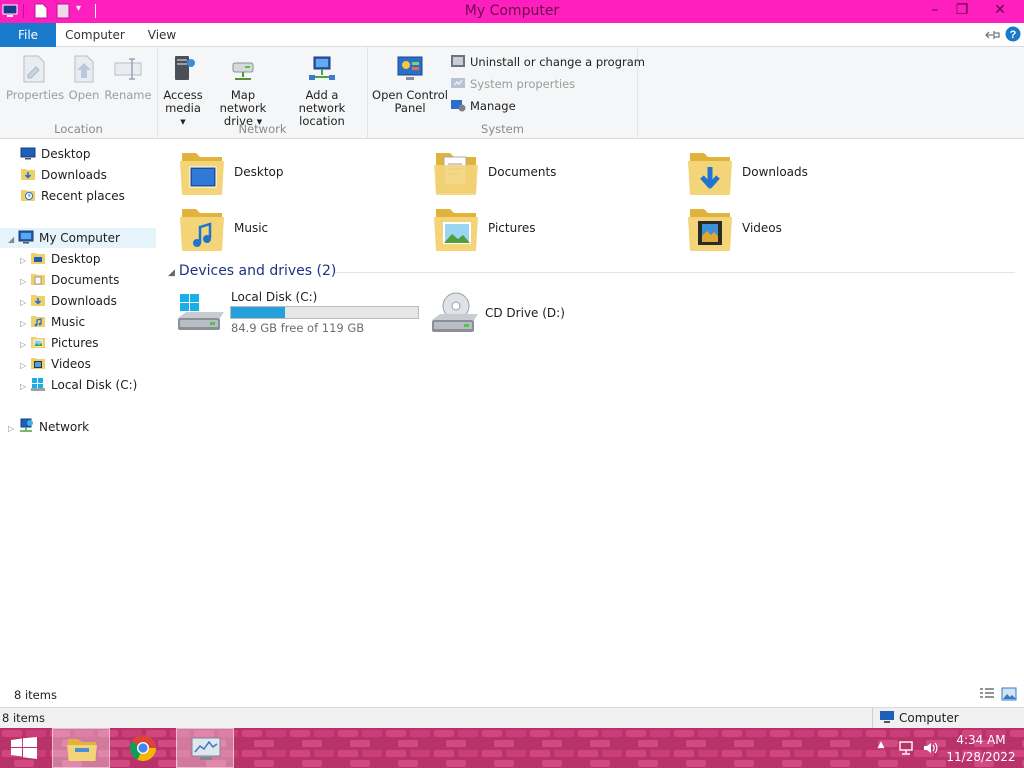 This screenshot has height=768, width=1024. I want to click on zone-label: Computer, so click(929, 718).